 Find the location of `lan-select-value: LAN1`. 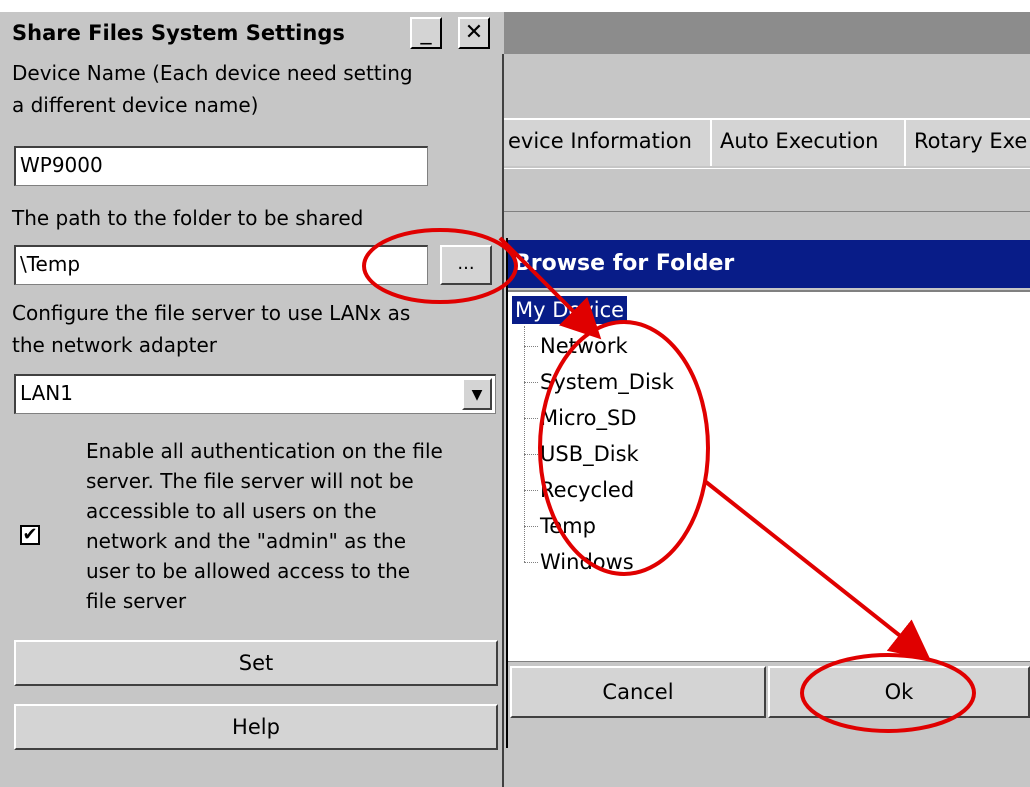

lan-select-value: LAN1 is located at coordinates (46, 393).